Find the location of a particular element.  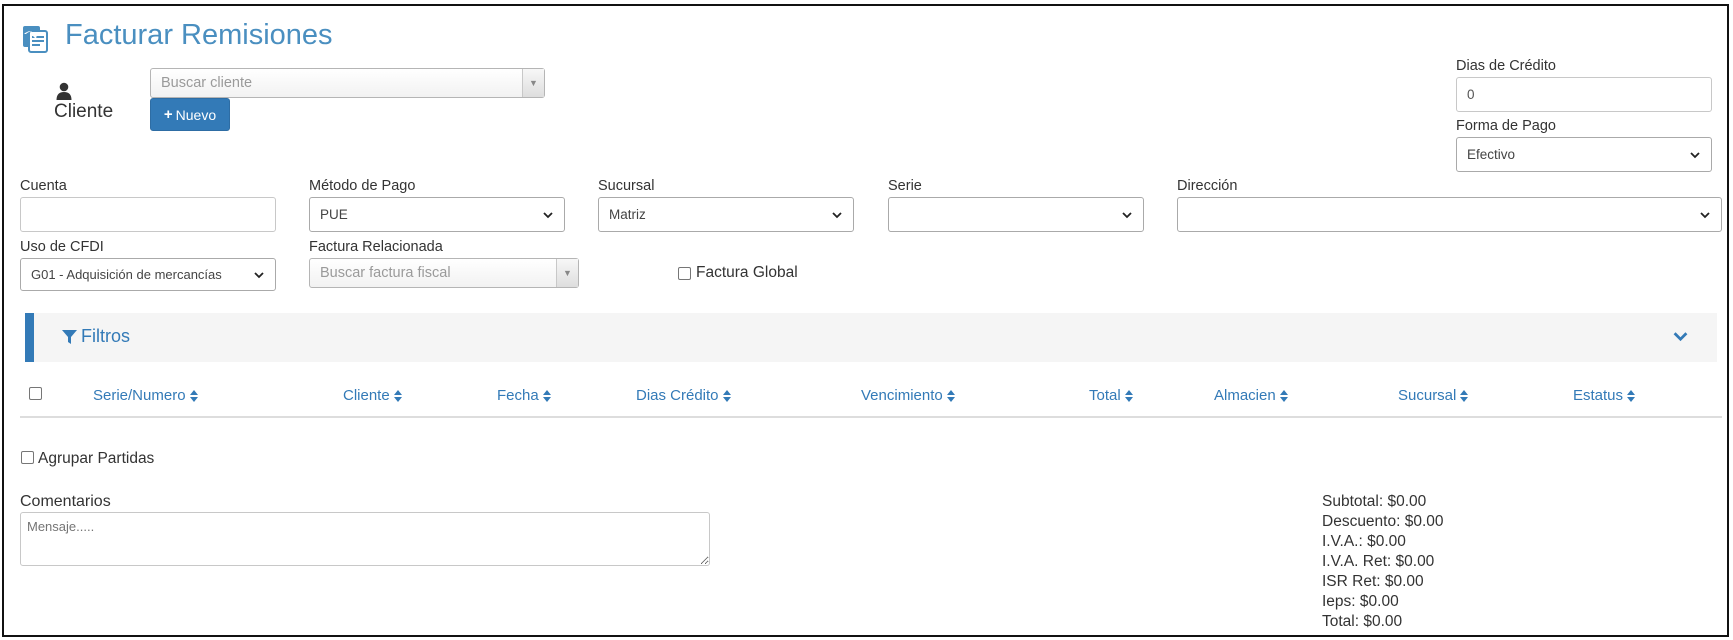

iva-value: I.V.A.: $0.00 is located at coordinates (1364, 541).